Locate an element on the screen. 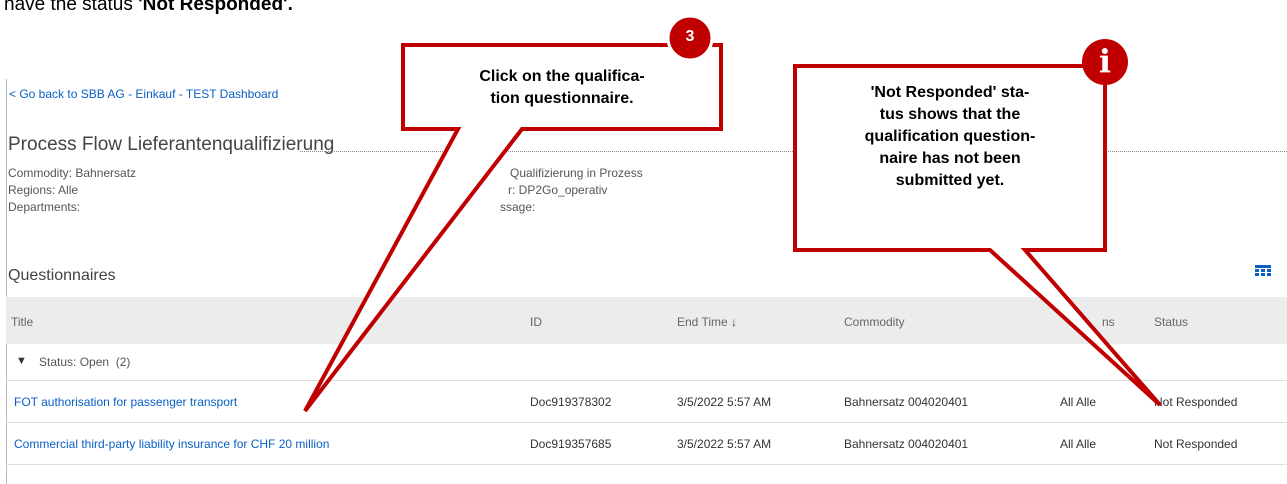  callout-info-line5: submitted yet. is located at coordinates (950, 180).